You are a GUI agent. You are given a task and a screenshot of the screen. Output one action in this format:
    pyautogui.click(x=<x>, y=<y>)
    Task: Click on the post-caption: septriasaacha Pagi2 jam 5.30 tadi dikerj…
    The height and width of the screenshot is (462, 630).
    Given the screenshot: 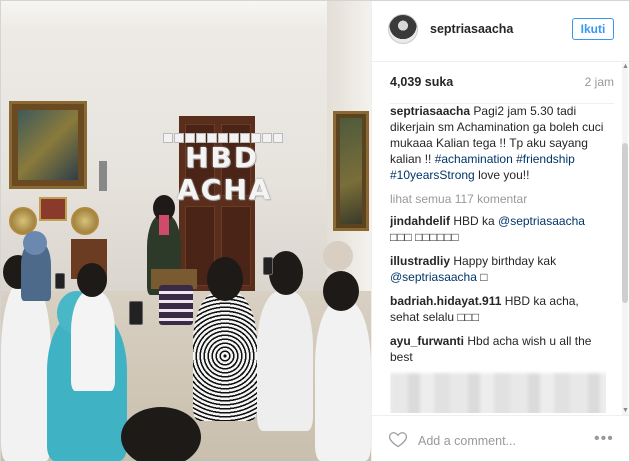 What is the action you would take?
    pyautogui.click(x=498, y=143)
    